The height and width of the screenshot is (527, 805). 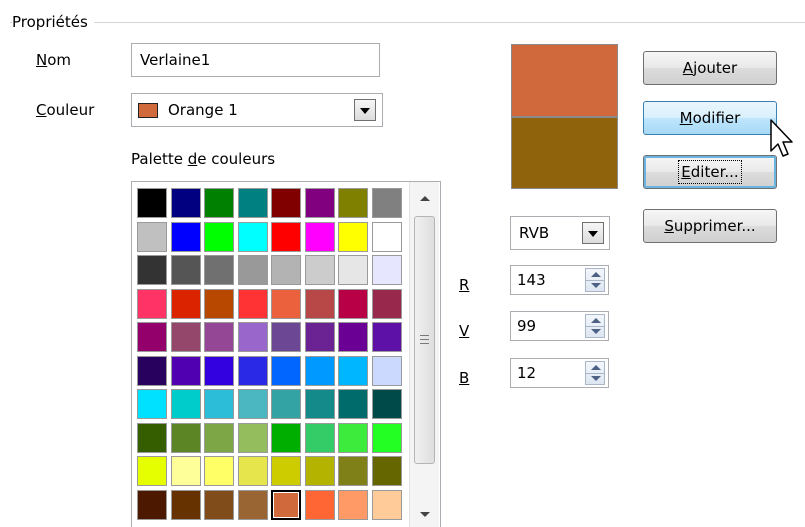 What do you see at coordinates (255, 60) in the screenshot?
I see `name-input: Verlaine1` at bounding box center [255, 60].